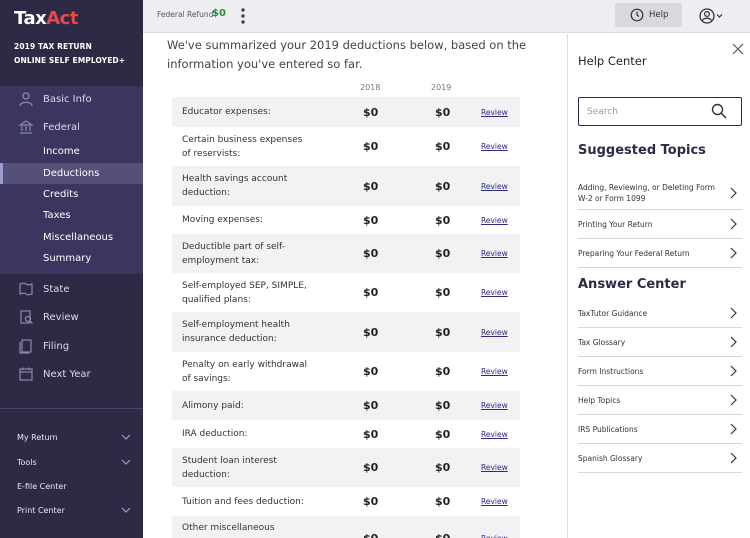 The image size is (750, 538). I want to click on sidebar-my-return: My Return, so click(71, 437).